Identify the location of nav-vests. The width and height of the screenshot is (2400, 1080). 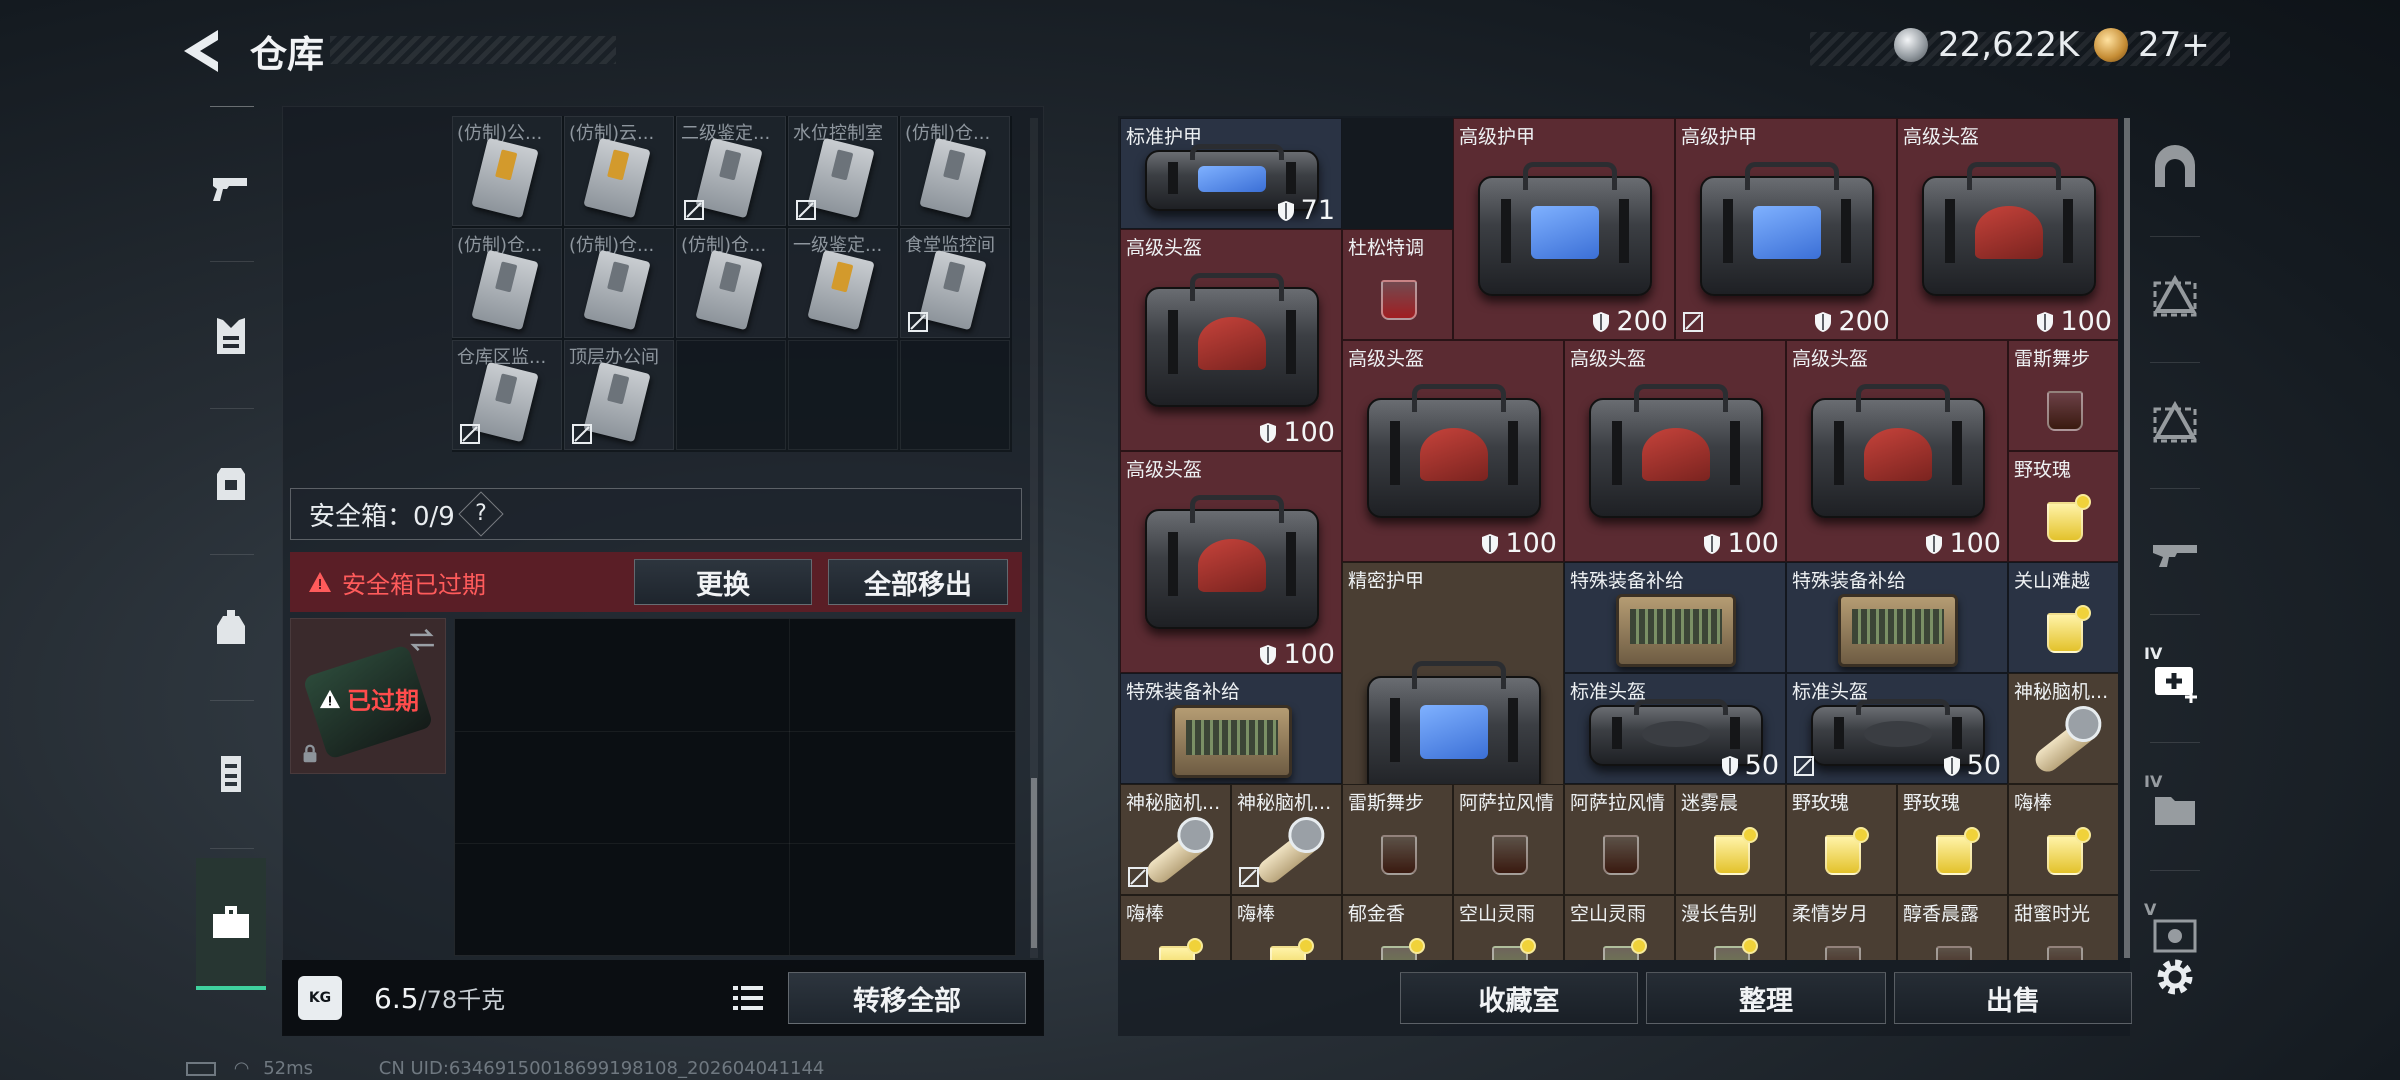
(231, 336).